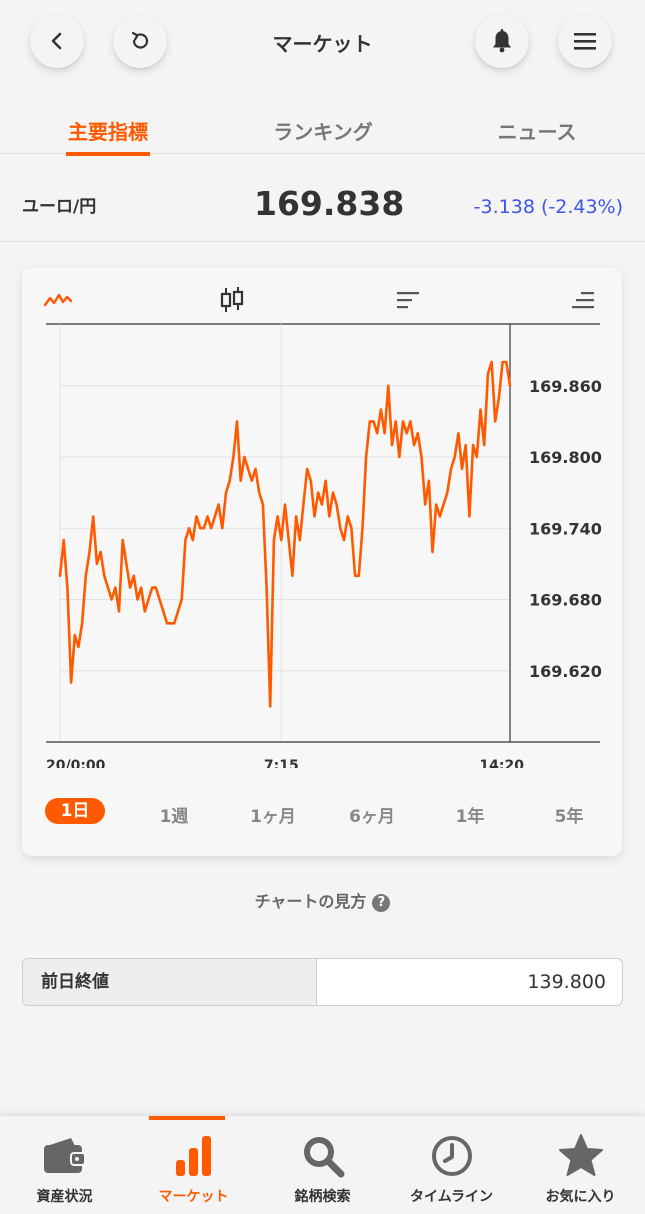 The height and width of the screenshot is (1214, 645). Describe the element at coordinates (108, 130) in the screenshot. I see `tab-major-indicators: 主要指標` at that location.